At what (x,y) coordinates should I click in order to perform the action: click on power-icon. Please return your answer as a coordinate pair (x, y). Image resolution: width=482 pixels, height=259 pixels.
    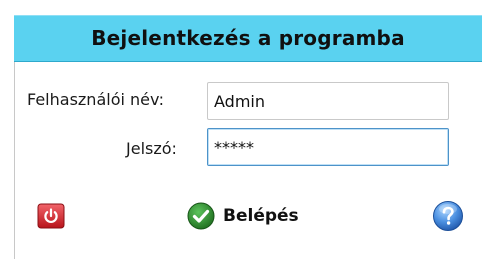
    Looking at the image, I should click on (51, 216).